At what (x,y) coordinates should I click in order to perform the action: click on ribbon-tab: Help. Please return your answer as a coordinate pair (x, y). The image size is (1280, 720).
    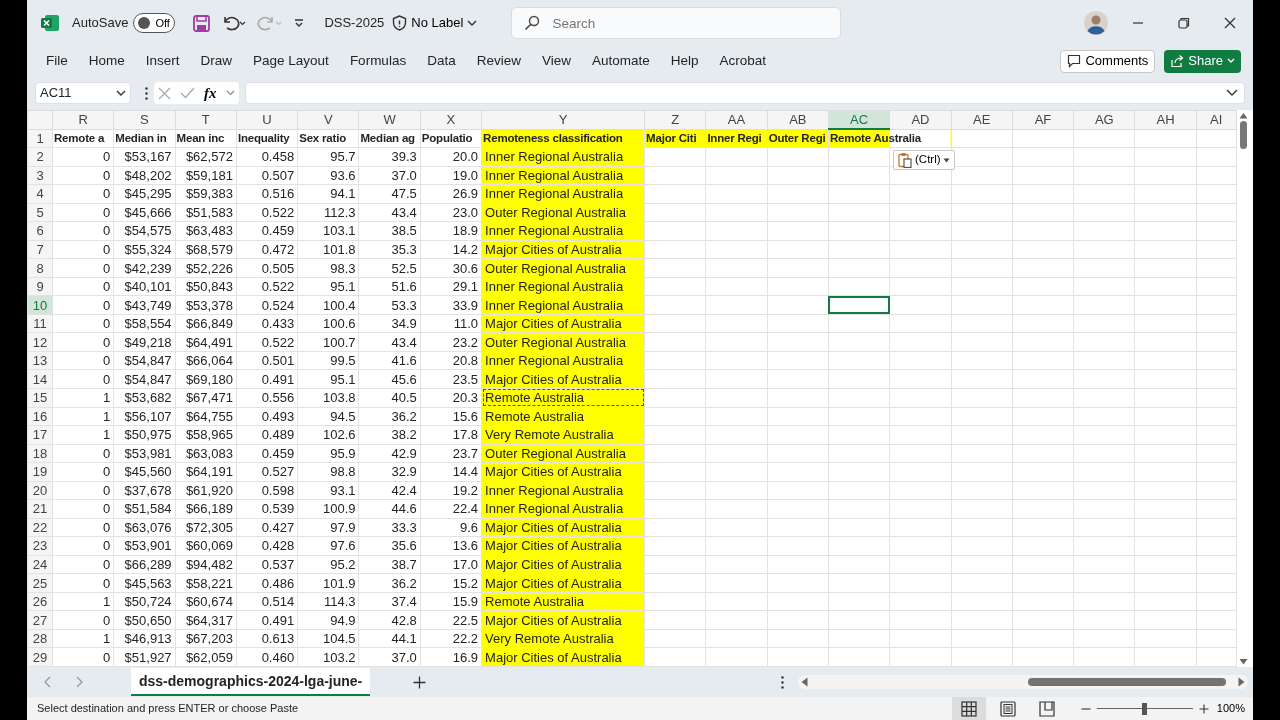
    Looking at the image, I should click on (684, 61).